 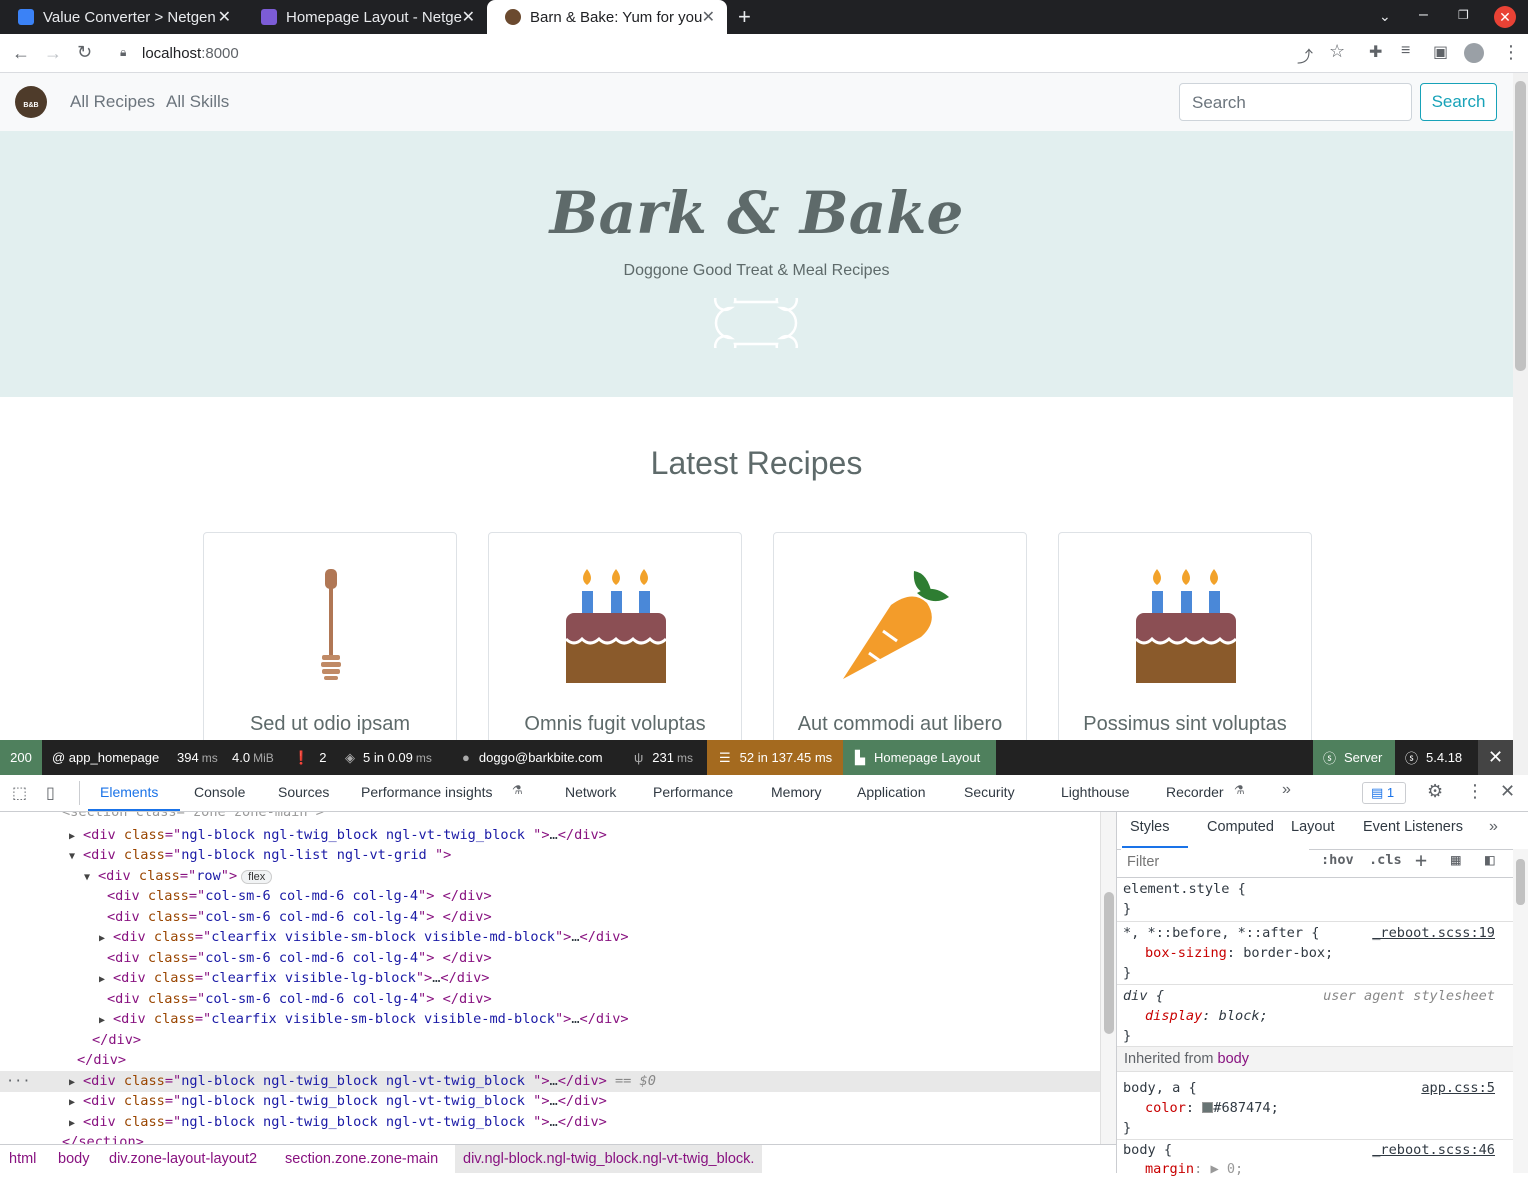 What do you see at coordinates (1318, 1150) in the screenshot?
I see `rule-body: body {_reboot.scss:46` at bounding box center [1318, 1150].